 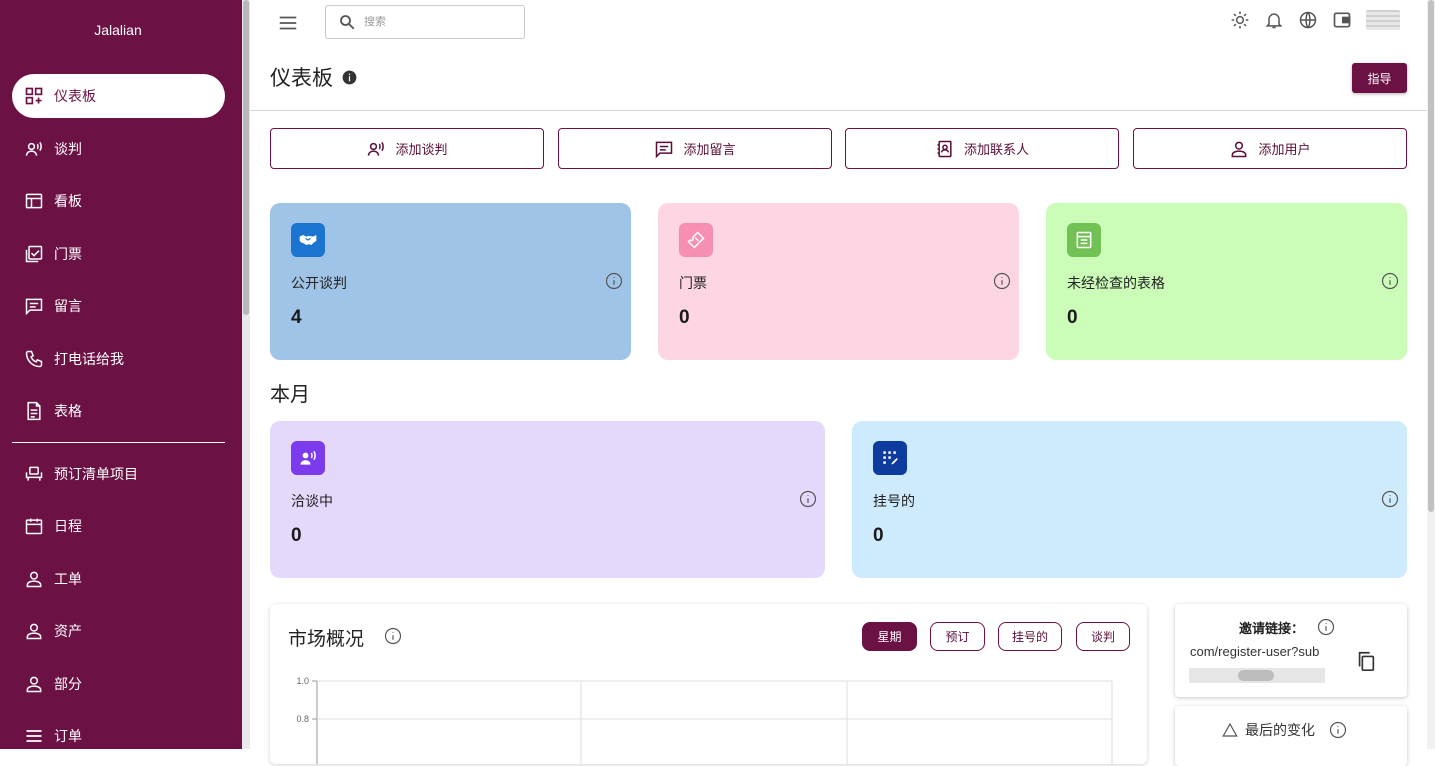 What do you see at coordinates (547, 499) in the screenshot?
I see `in-negotiation-card: 洽谈中 0` at bounding box center [547, 499].